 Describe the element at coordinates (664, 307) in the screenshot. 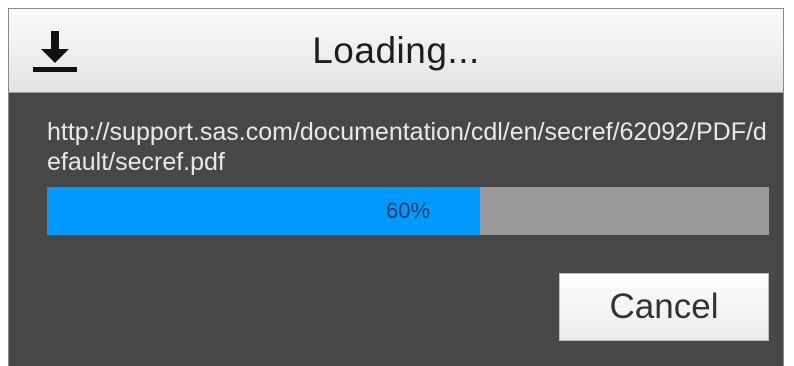

I see `cancel-button: Cancel` at that location.